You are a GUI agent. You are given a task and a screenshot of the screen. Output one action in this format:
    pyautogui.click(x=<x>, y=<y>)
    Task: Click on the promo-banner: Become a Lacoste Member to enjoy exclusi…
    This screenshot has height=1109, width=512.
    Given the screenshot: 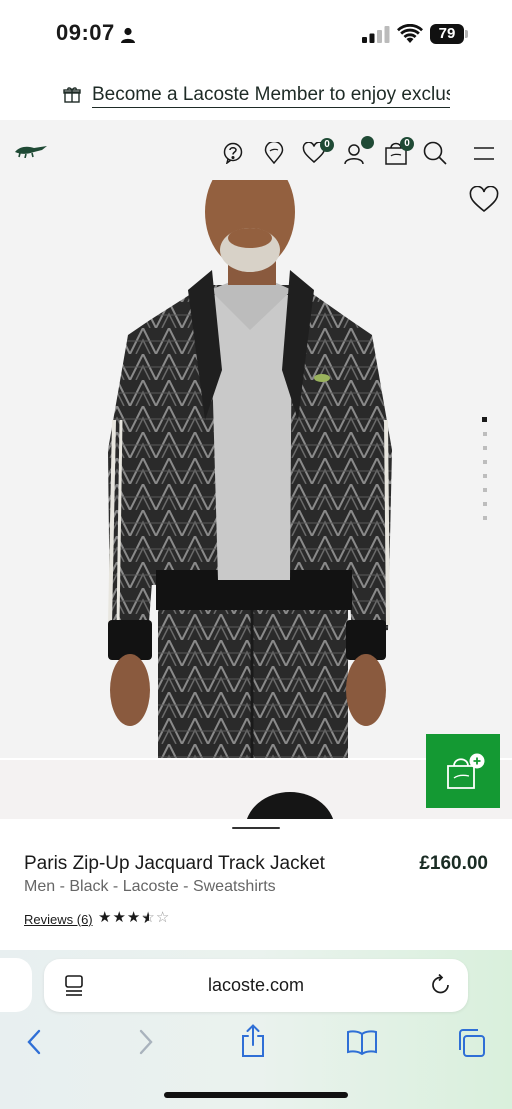 What is the action you would take?
    pyautogui.click(x=256, y=95)
    